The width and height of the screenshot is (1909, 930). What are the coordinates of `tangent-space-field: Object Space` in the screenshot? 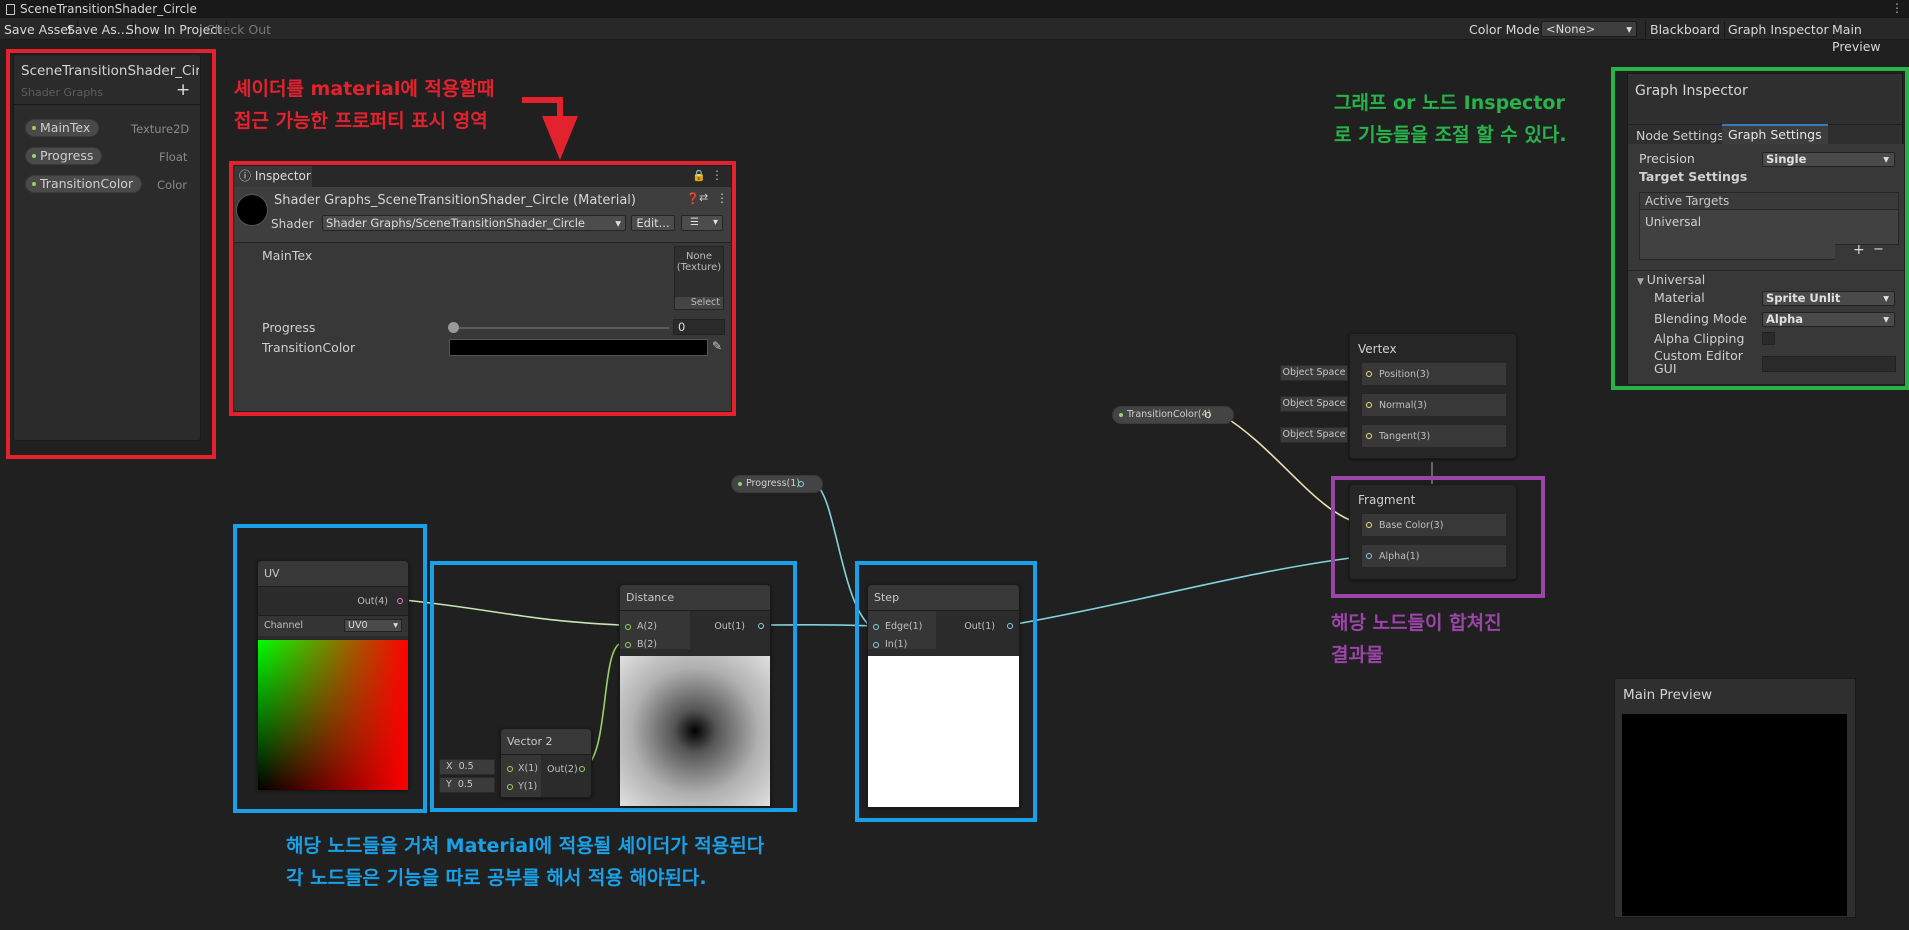 It's located at (1314, 435).